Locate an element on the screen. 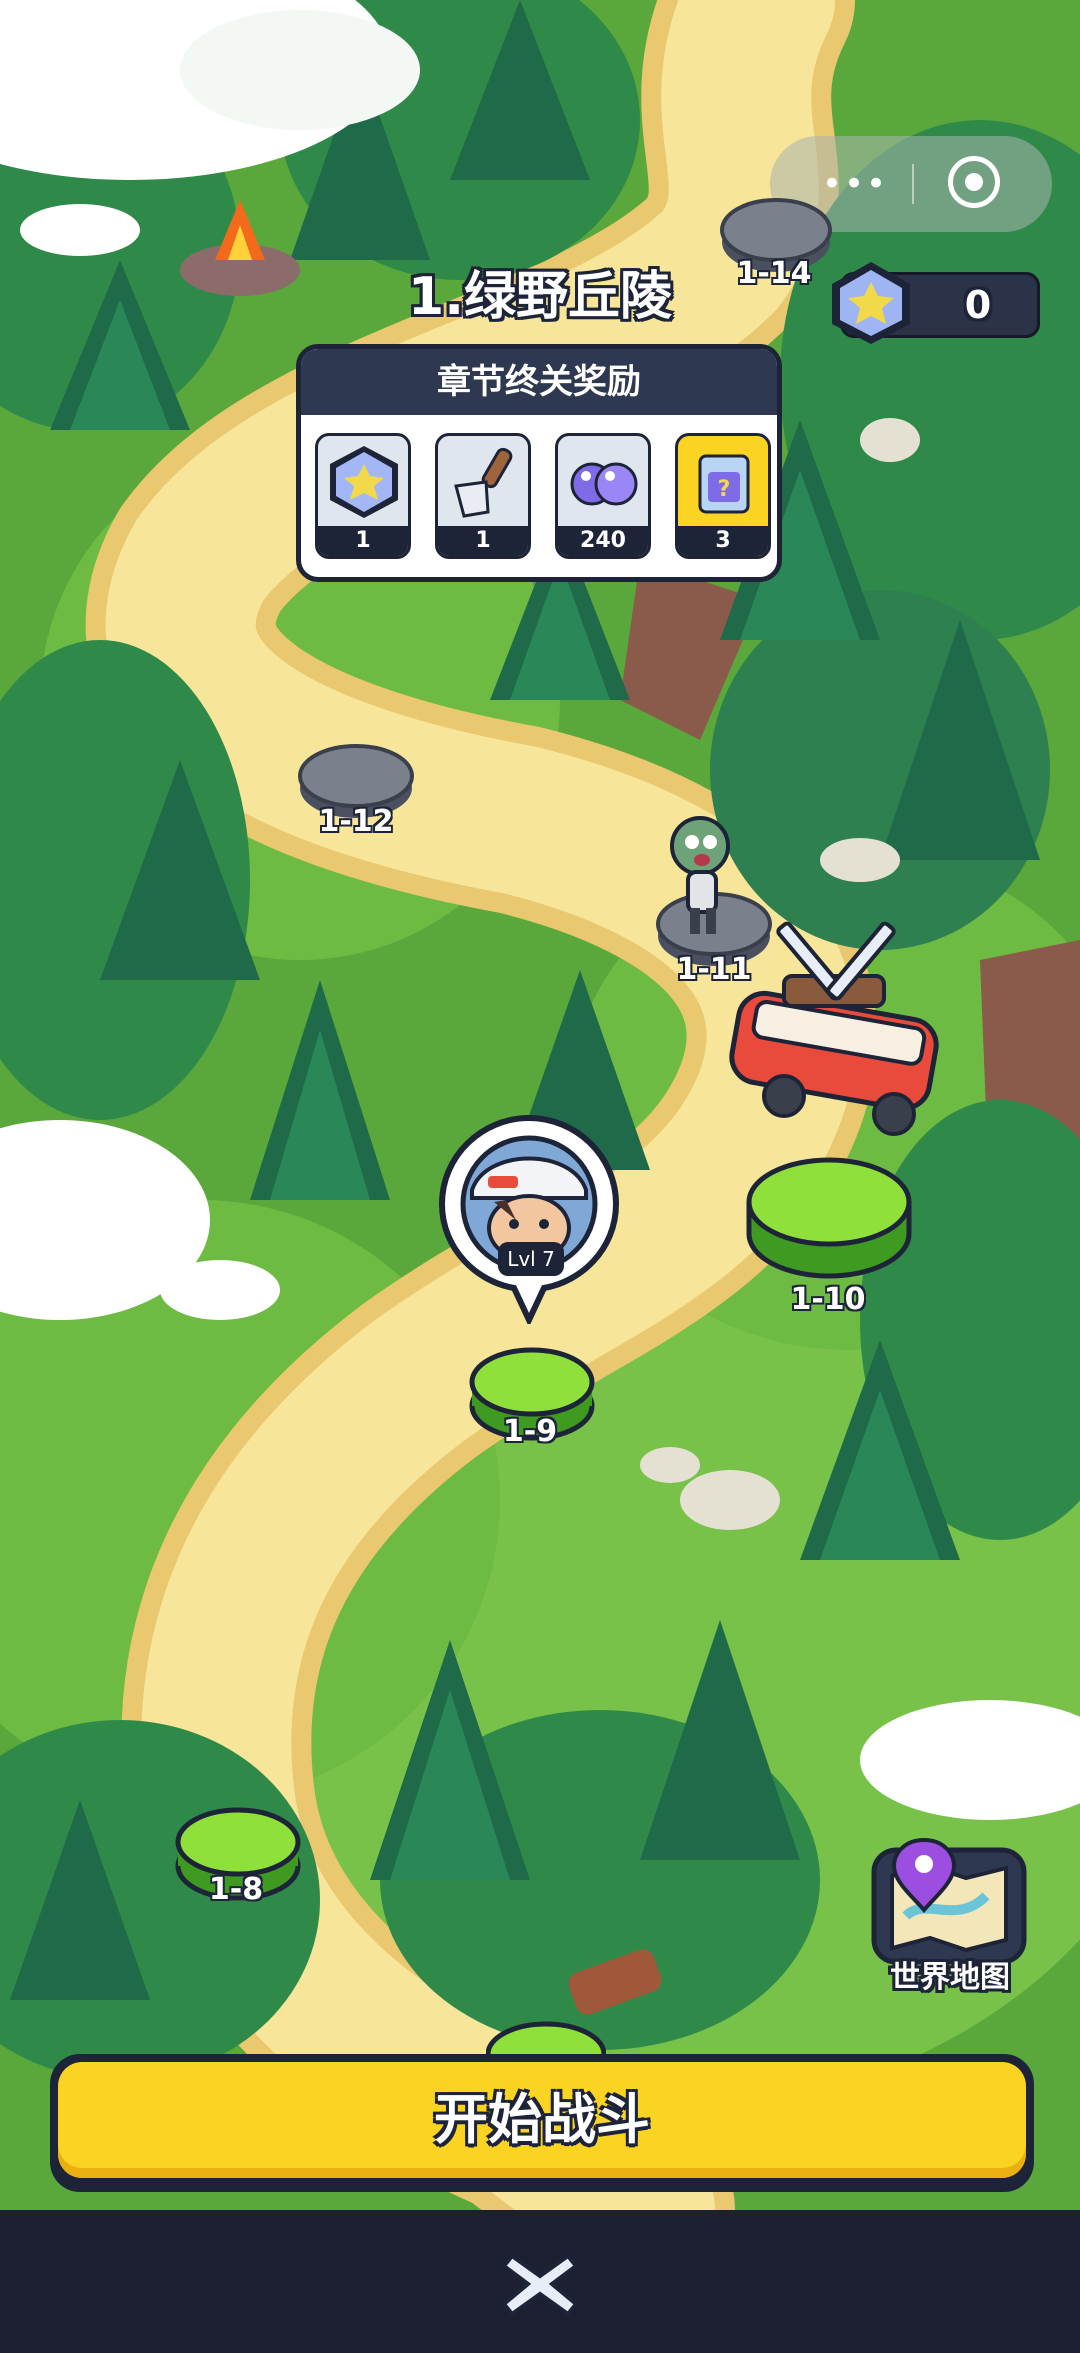  player-level-badge: Lvl 7 is located at coordinates (531, 1259).